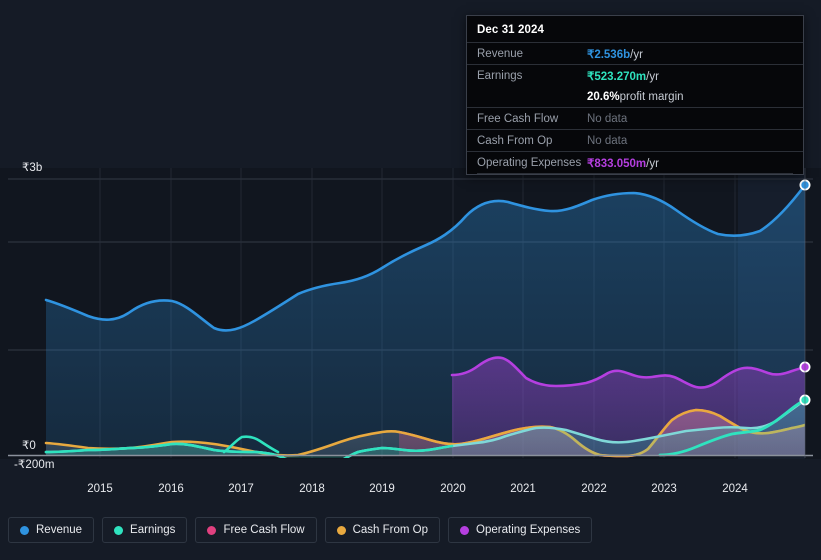  What do you see at coordinates (635, 173) in the screenshot?
I see `tooltip-bottom-divider` at bounding box center [635, 173].